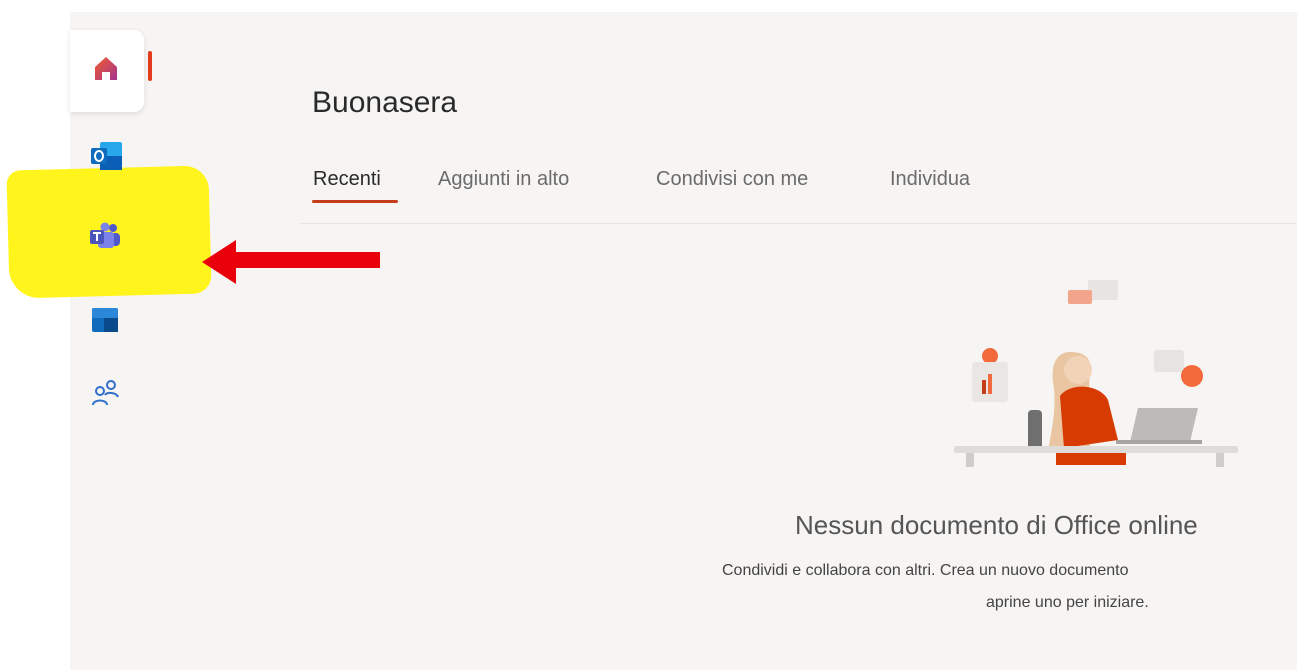  What do you see at coordinates (106, 393) in the screenshot?
I see `people-icon` at bounding box center [106, 393].